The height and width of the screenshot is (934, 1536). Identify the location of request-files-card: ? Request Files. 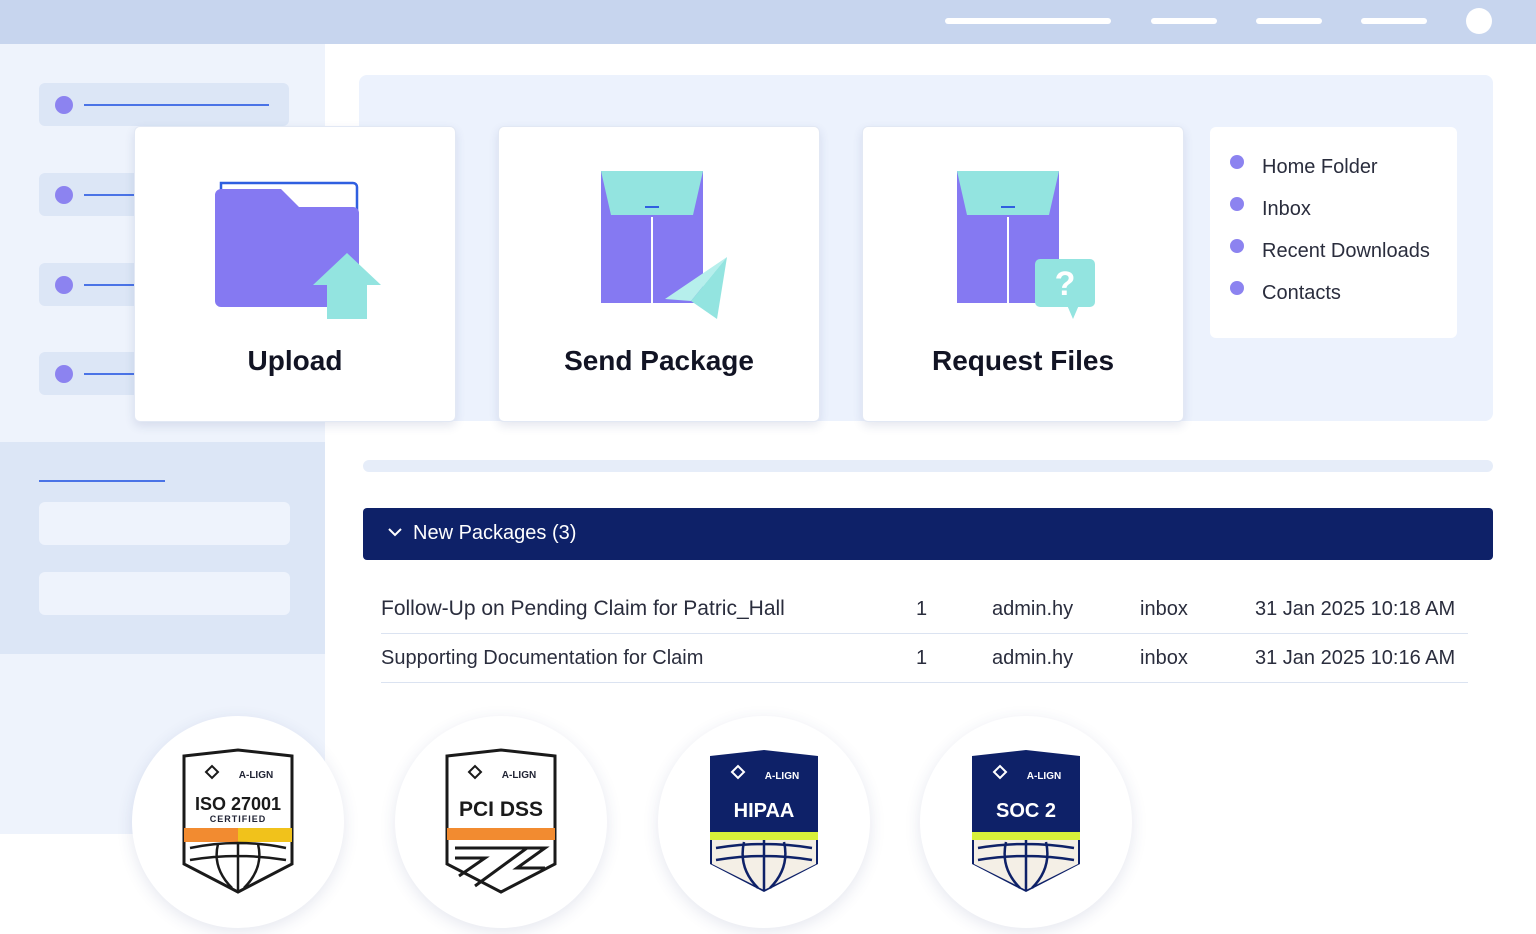
(1023, 274).